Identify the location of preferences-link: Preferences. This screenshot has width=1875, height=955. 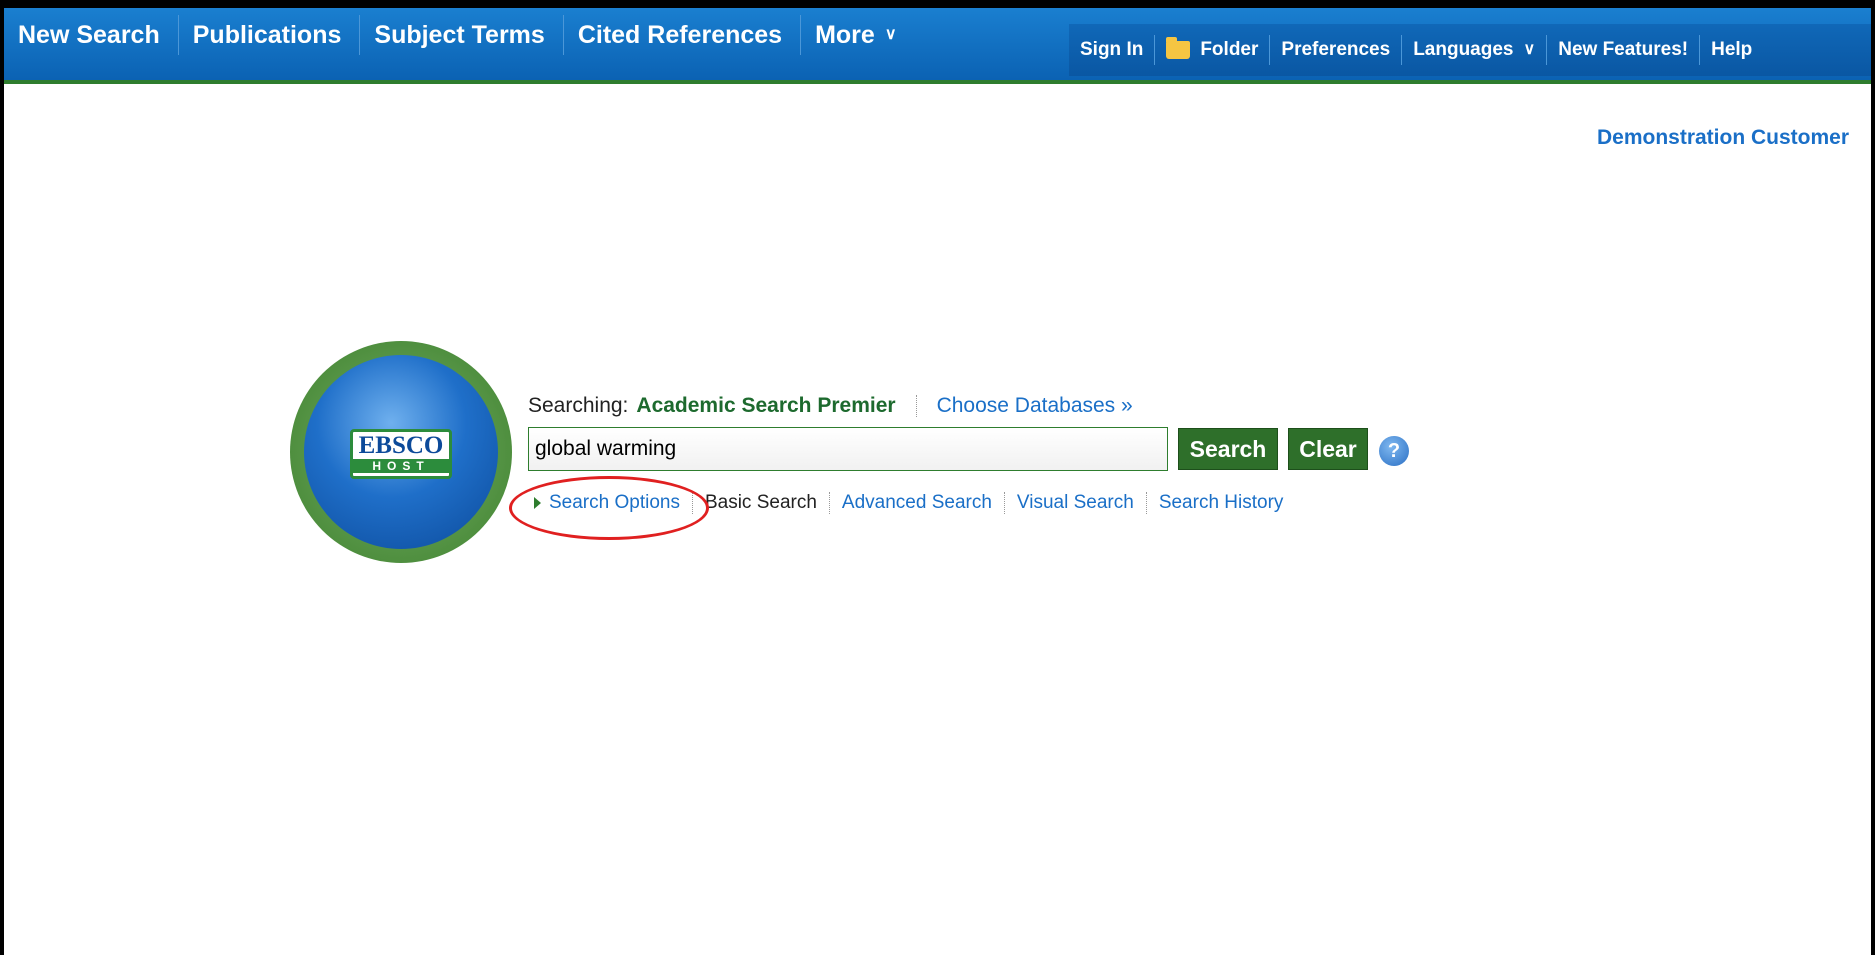
(1336, 50).